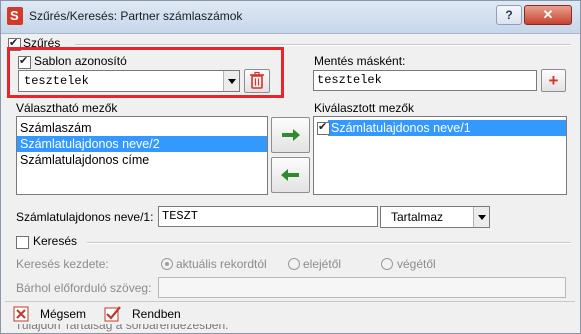  Describe the element at coordinates (425, 80) in the screenshot. I see `save-as-input: tesztelek` at that location.